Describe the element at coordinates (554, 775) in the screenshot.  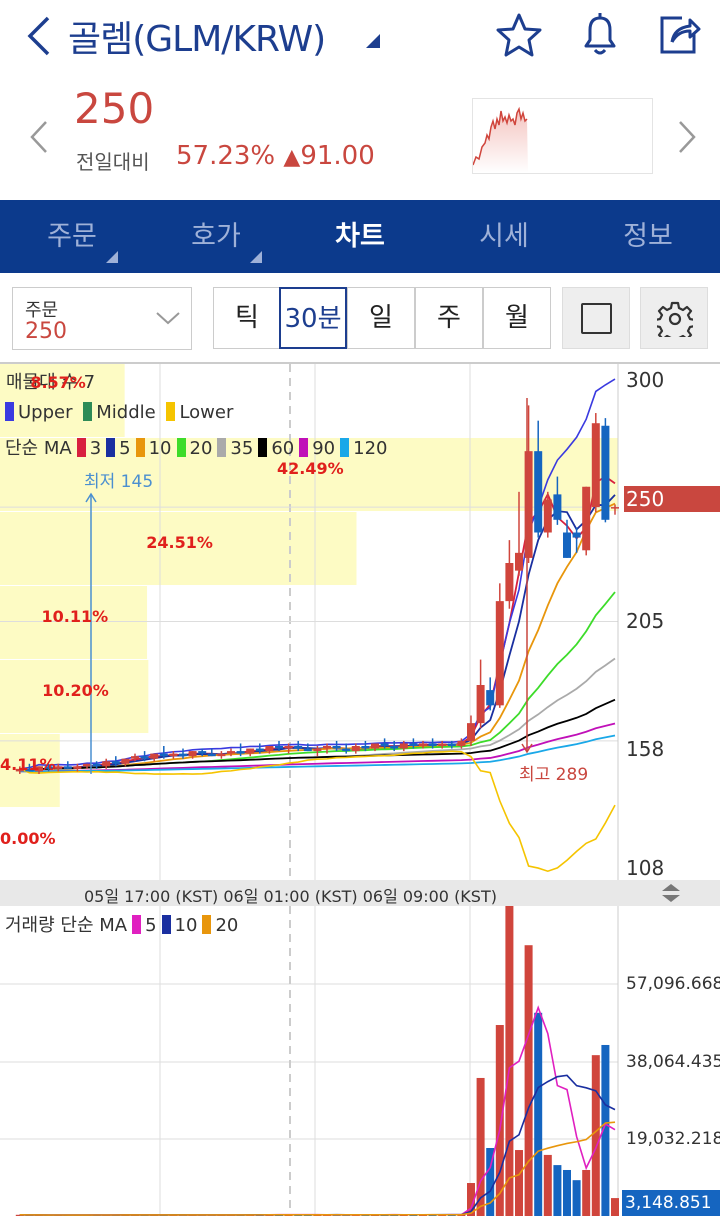
I see `high-label: 최고 289` at that location.